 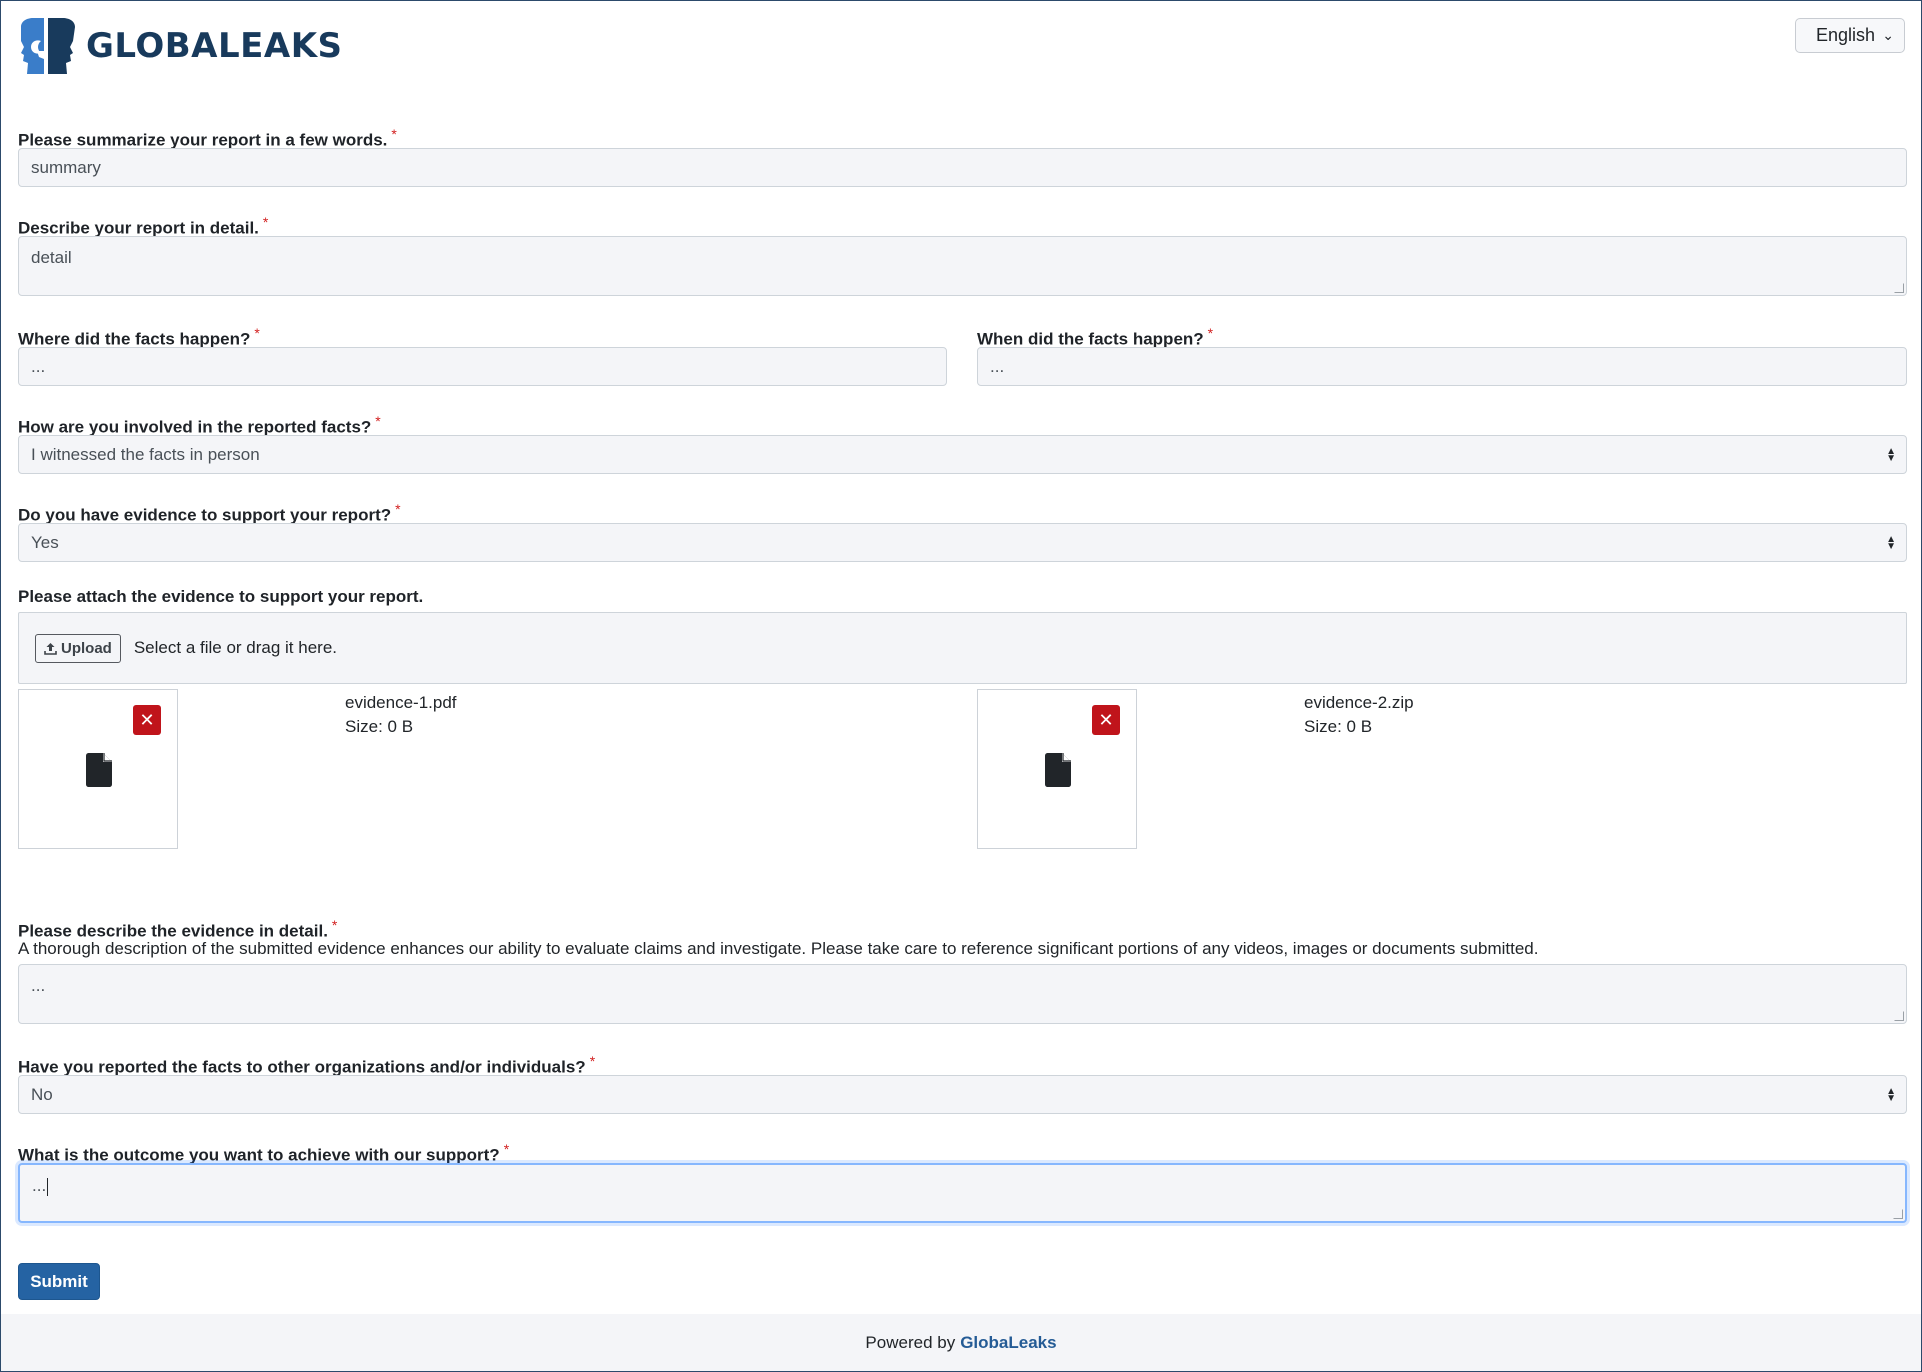 I want to click on file-drop-zone: Upload Select a file or drag it here., so click(x=962, y=648).